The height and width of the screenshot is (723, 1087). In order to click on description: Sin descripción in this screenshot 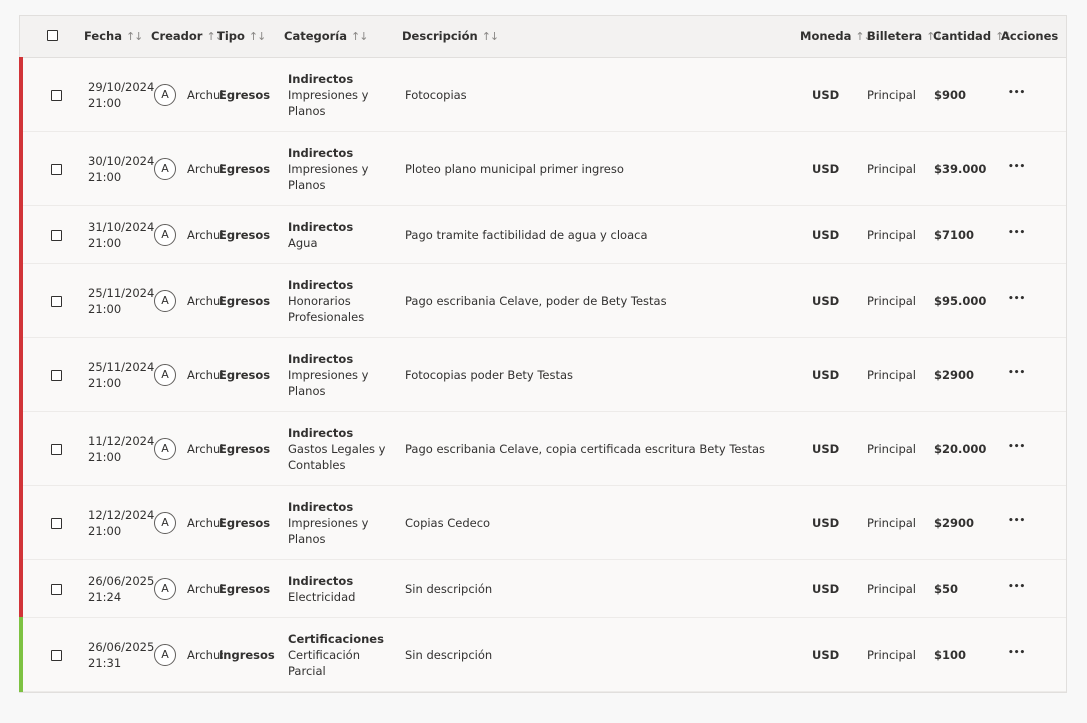, I will do `click(449, 588)`.